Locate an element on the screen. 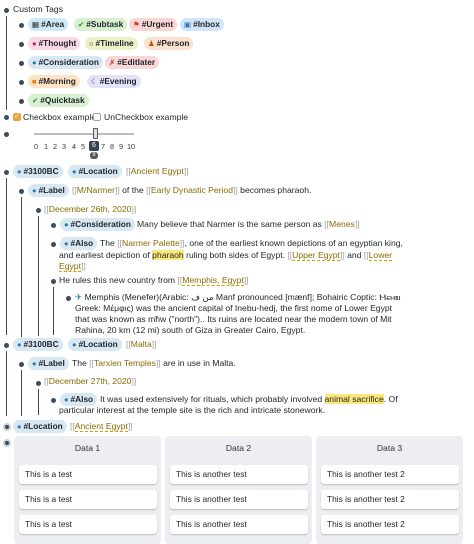 This screenshot has height=544, width=474. tag-subtask: ✔ #Subtask is located at coordinates (101, 24).